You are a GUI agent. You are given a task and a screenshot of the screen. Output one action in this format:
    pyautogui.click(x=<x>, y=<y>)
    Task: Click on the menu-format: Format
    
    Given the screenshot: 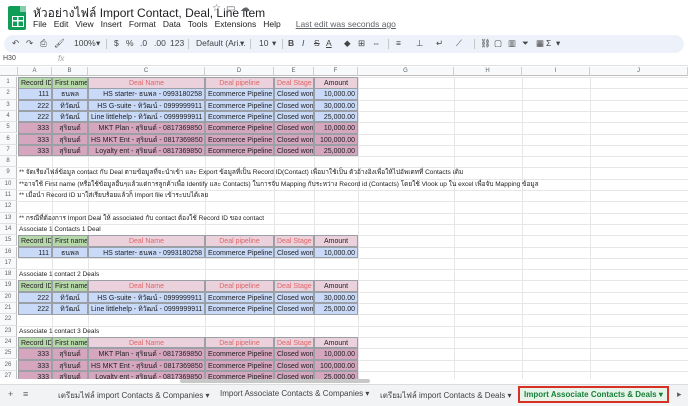 What is the action you would take?
    pyautogui.click(x=142, y=24)
    